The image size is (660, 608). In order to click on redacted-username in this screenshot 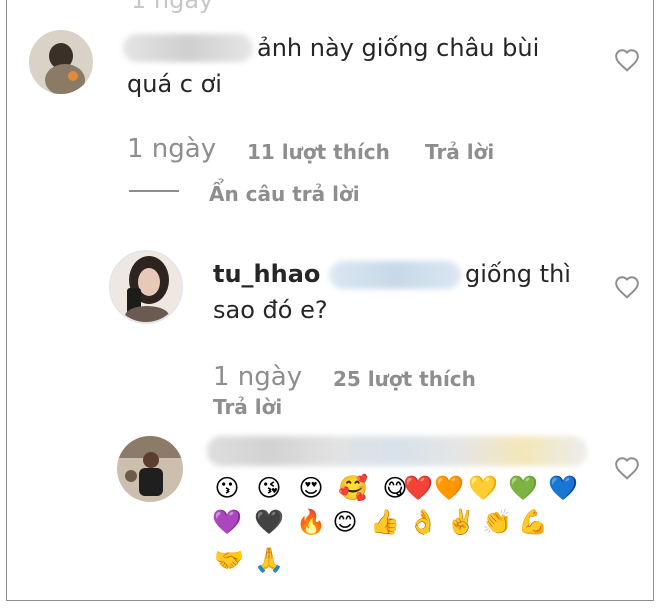, I will do `click(188, 48)`.